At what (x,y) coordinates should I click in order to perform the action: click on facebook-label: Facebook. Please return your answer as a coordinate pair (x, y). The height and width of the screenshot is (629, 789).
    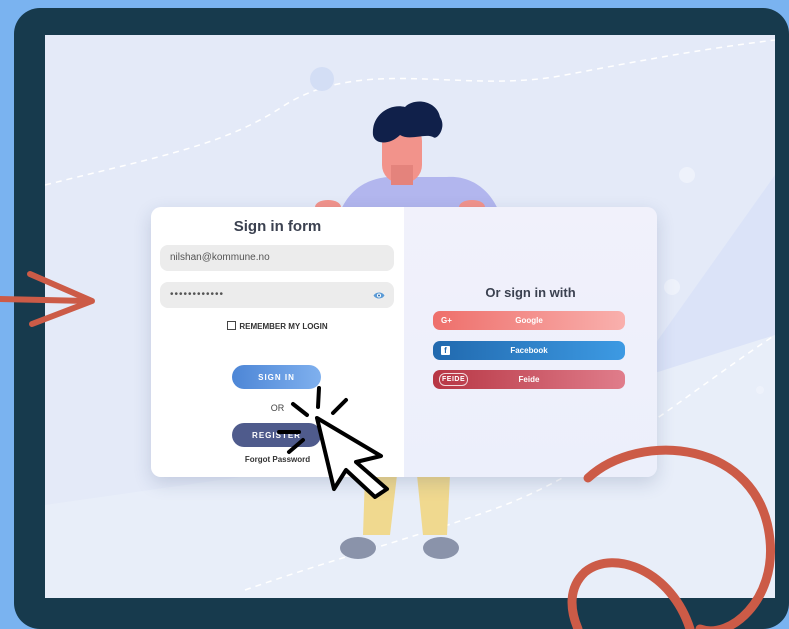
    Looking at the image, I should click on (529, 350).